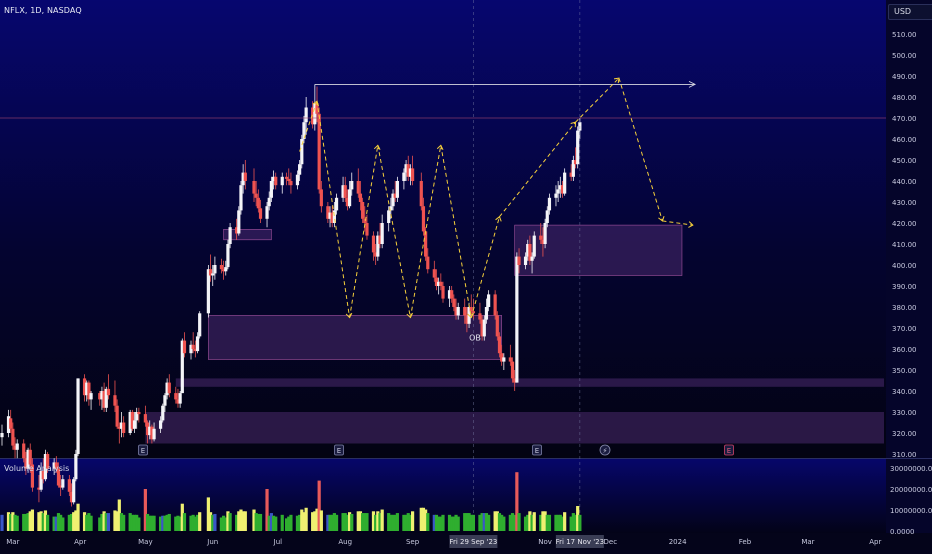  I want to click on currency-badge: USD, so click(910, 12).